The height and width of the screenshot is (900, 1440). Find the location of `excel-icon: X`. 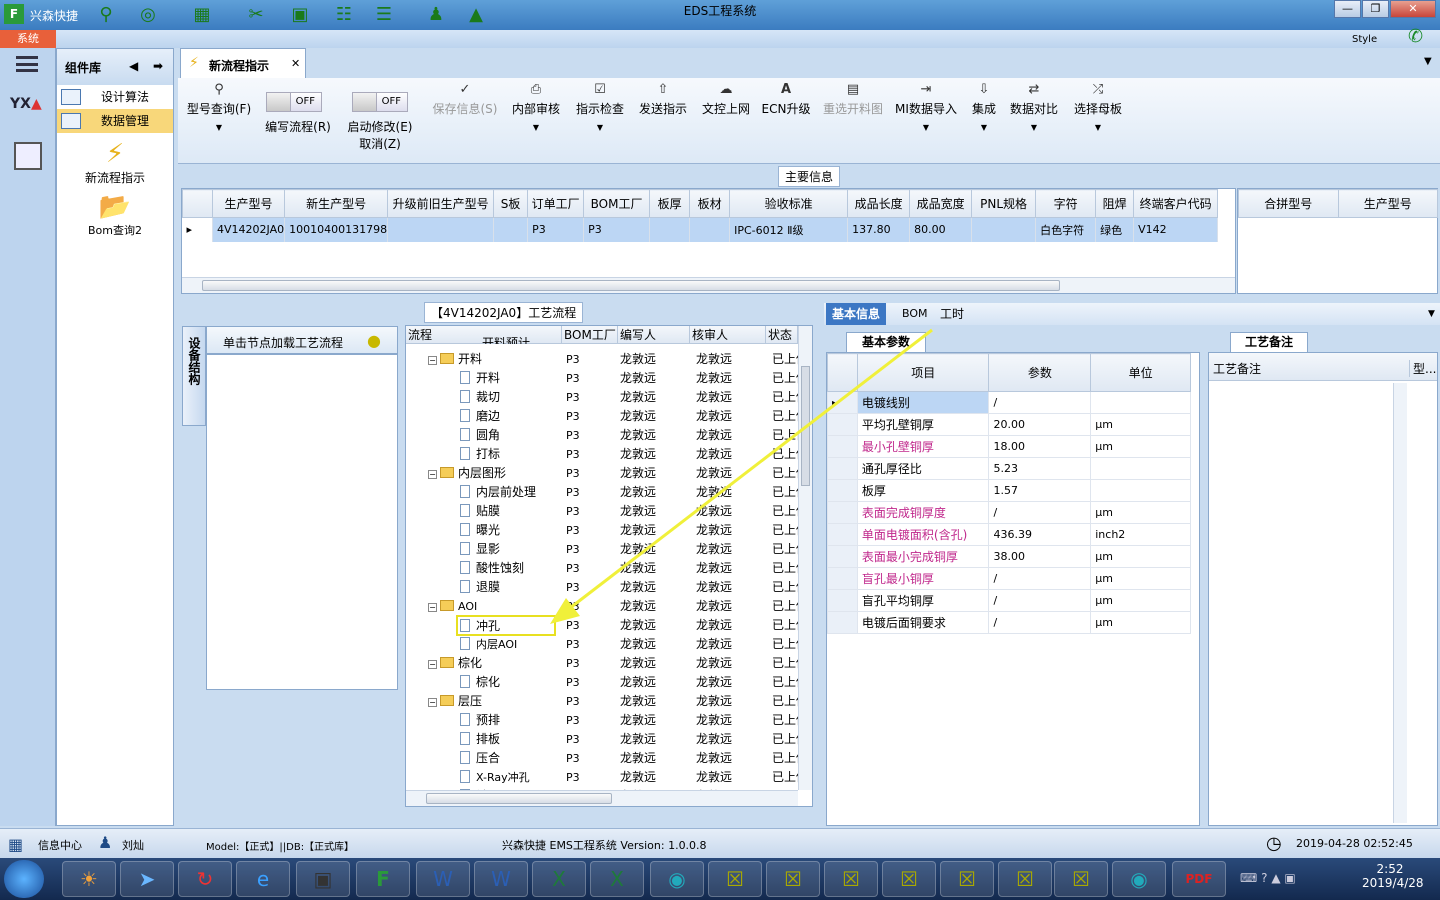

excel-icon: X is located at coordinates (617, 879).